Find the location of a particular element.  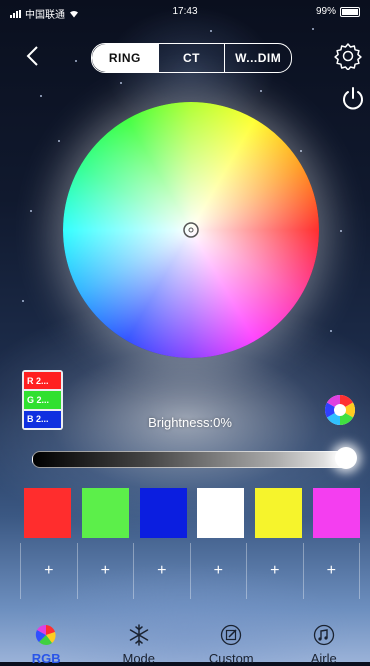

swatch-red is located at coordinates (47, 513).